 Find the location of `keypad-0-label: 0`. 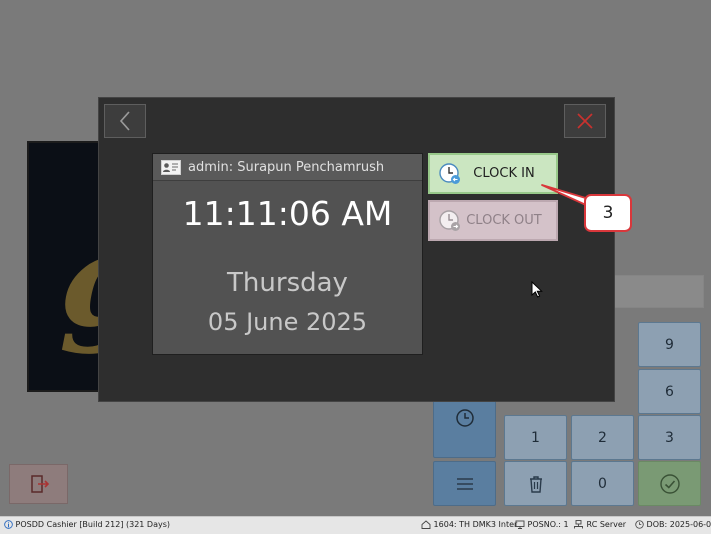

keypad-0-label: 0 is located at coordinates (602, 483).